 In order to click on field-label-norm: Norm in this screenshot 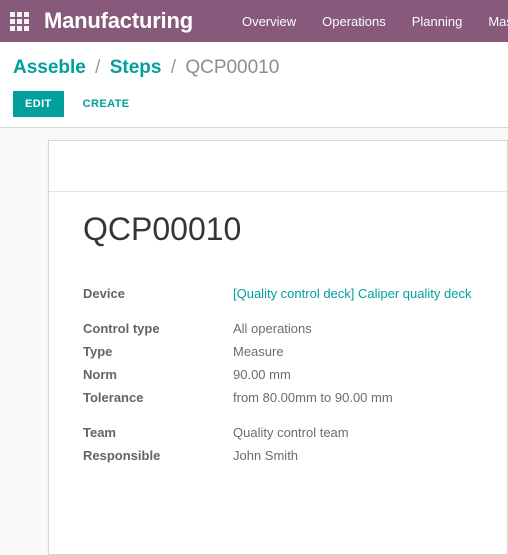, I will do `click(100, 375)`.